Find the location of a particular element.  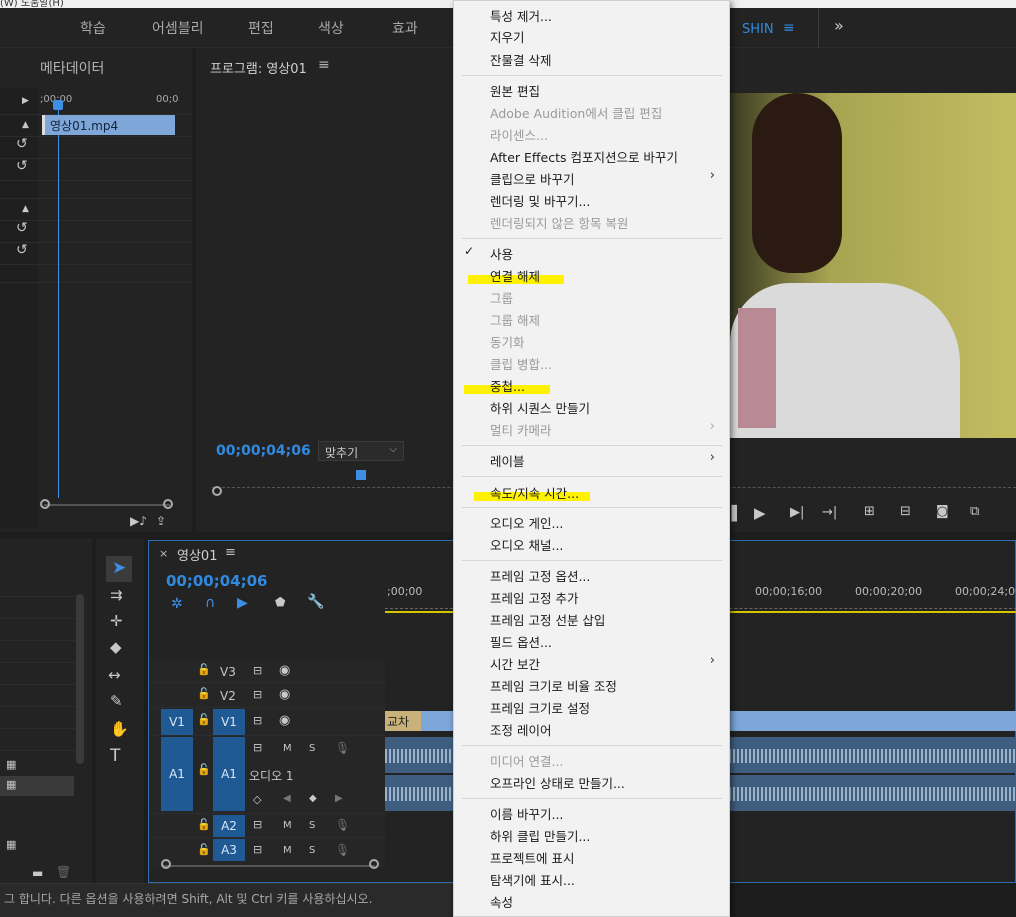

workspace-menu-icon: ≡ is located at coordinates (789, 28).